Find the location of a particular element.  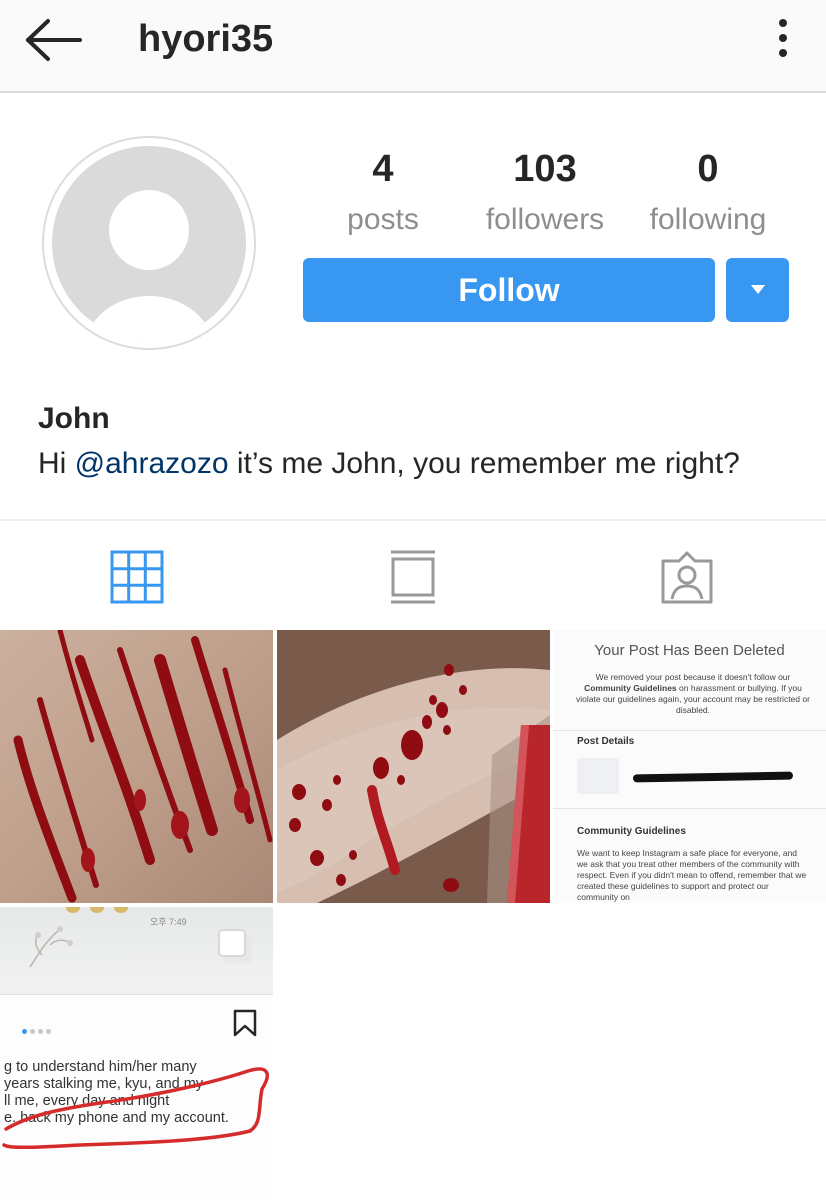

tagged-icon is located at coordinates (687, 577).